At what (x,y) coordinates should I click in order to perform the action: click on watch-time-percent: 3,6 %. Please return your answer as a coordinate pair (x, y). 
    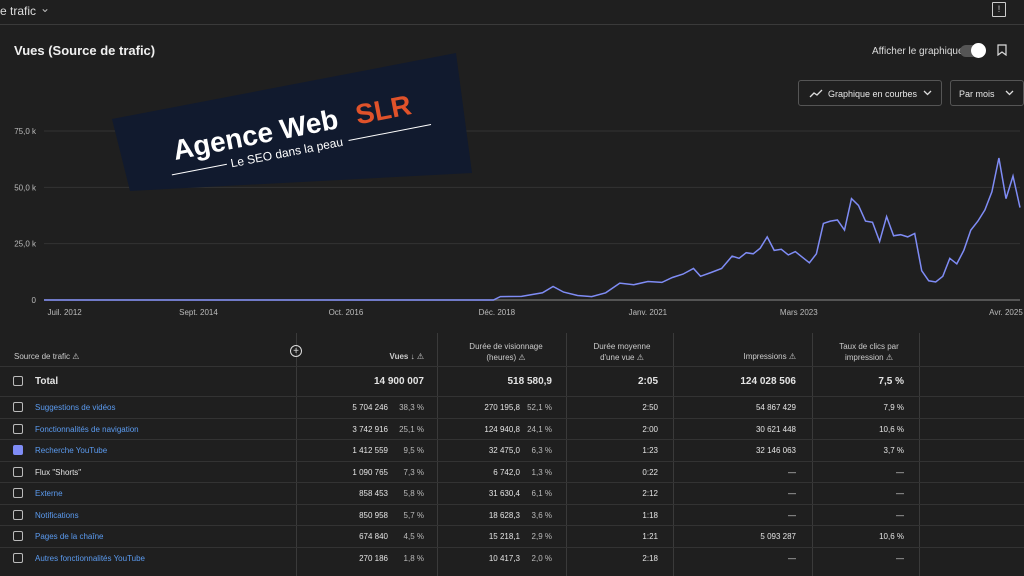
    Looking at the image, I should click on (541, 515).